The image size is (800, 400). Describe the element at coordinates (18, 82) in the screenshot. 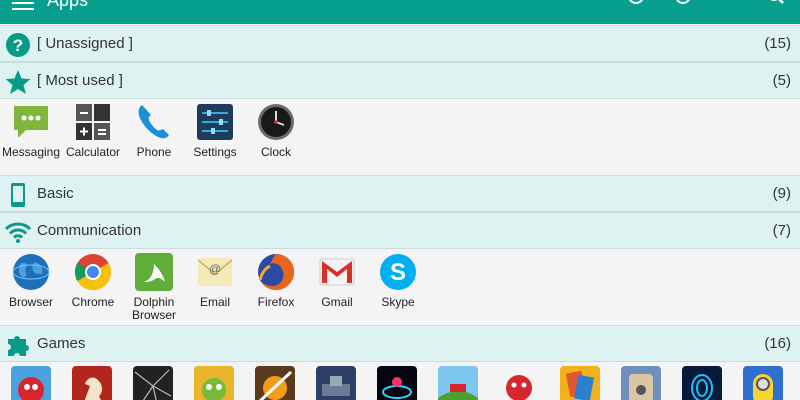

I see `star-icon` at that location.